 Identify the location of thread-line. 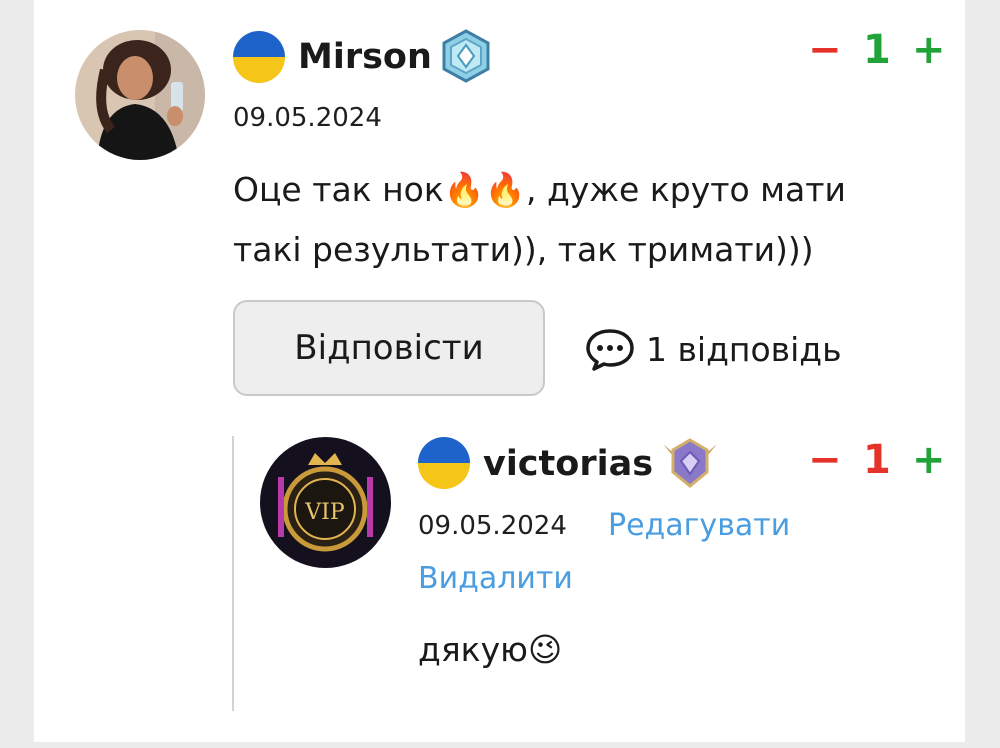
(233, 573).